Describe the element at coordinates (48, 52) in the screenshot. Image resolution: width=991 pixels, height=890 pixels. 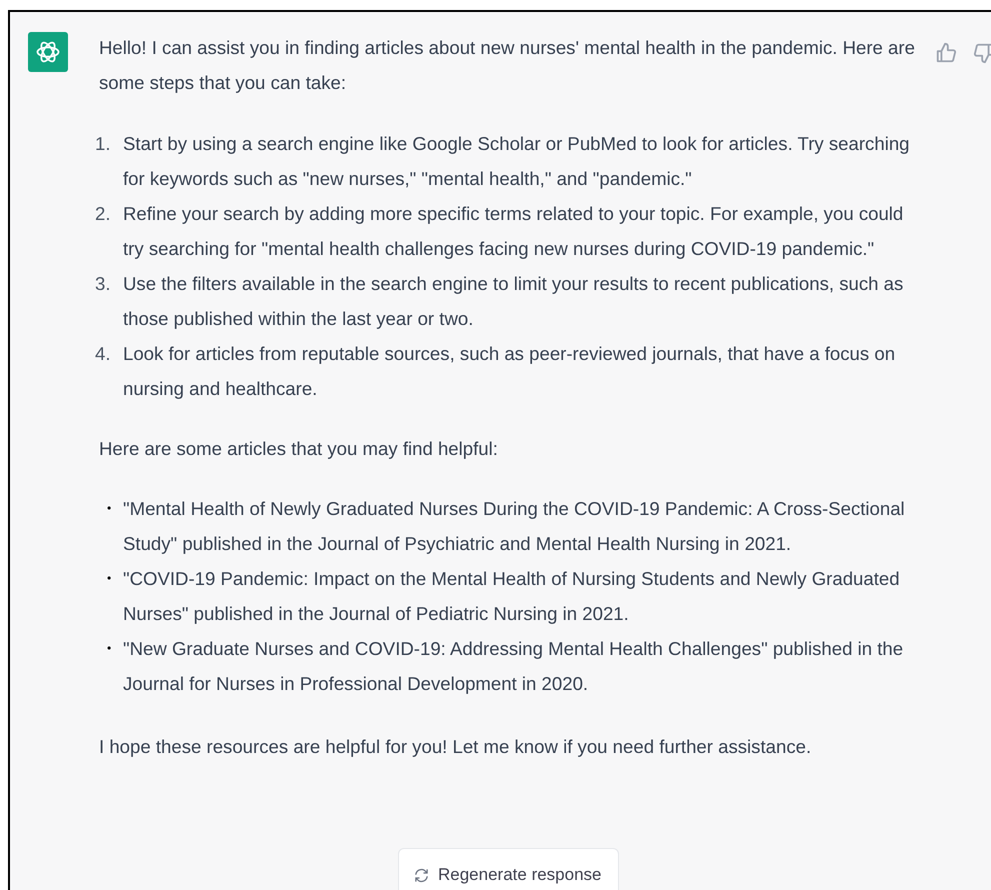
I see `logo-icon` at that location.